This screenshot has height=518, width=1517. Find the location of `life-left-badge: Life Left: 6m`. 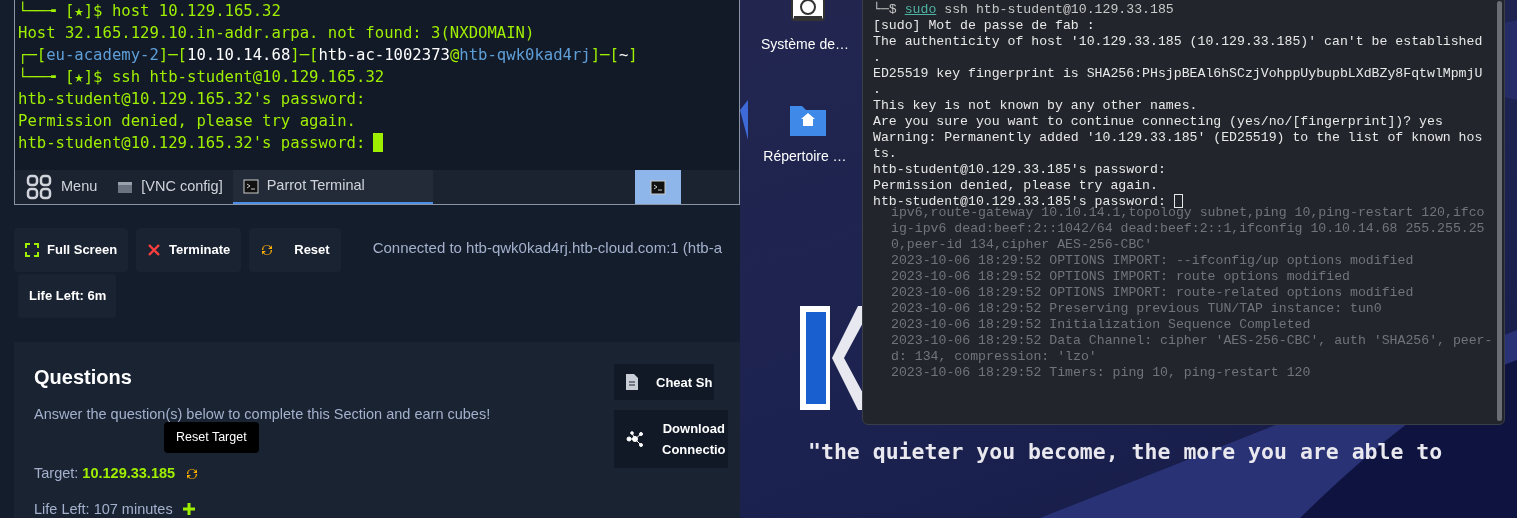

life-left-badge: Life Left: 6m is located at coordinates (67, 296).